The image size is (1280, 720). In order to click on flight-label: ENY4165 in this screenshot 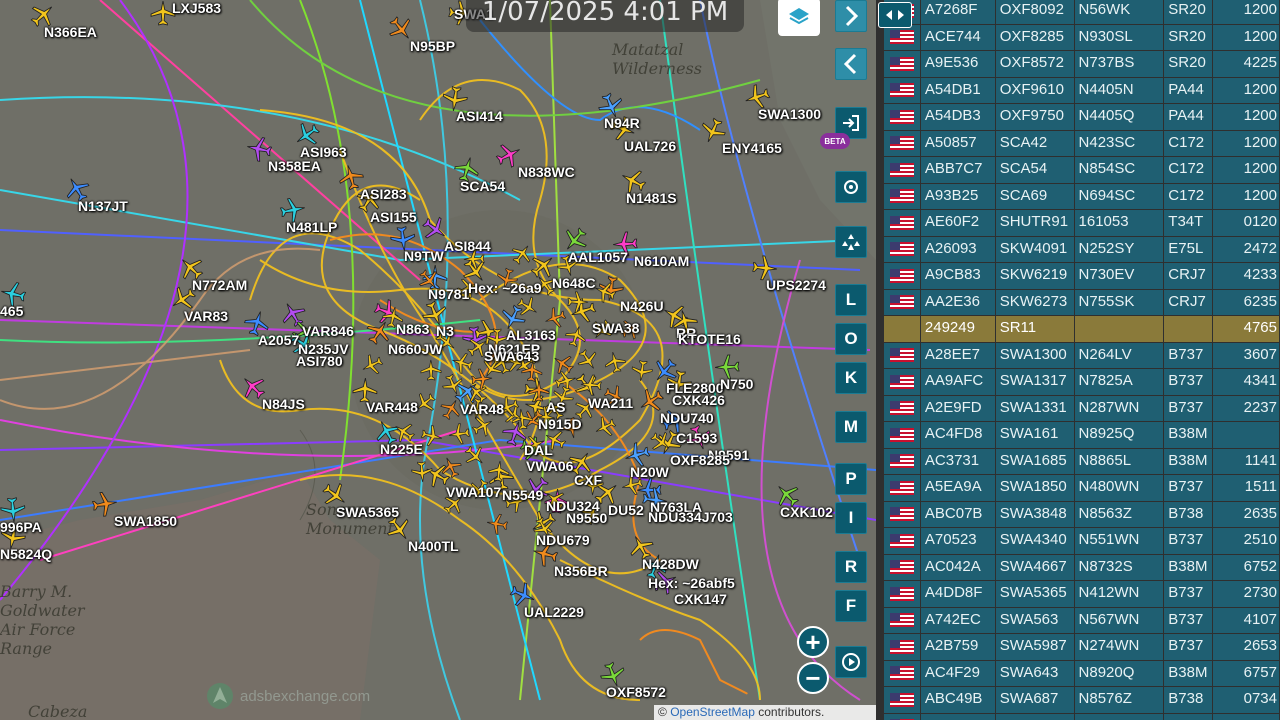, I will do `click(752, 148)`.